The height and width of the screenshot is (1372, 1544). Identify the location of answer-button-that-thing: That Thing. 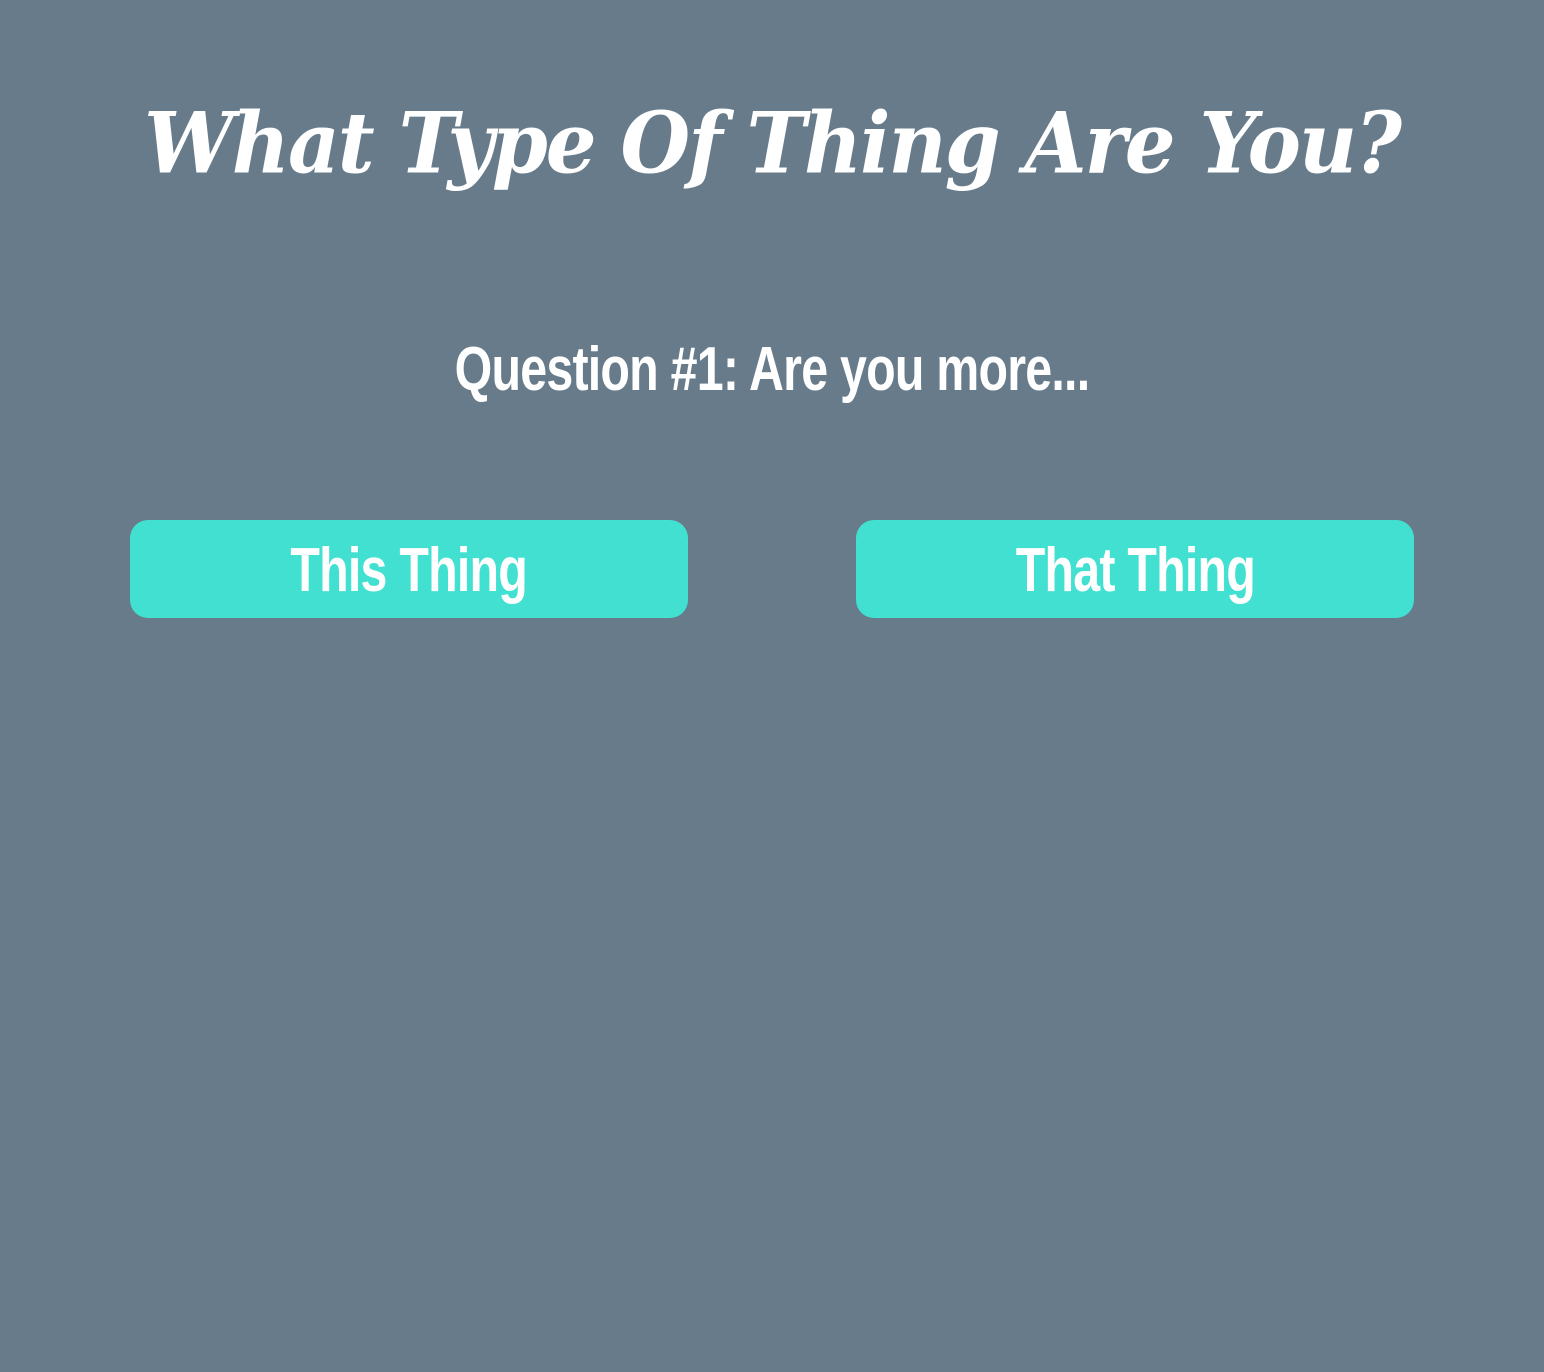
(1135, 569).